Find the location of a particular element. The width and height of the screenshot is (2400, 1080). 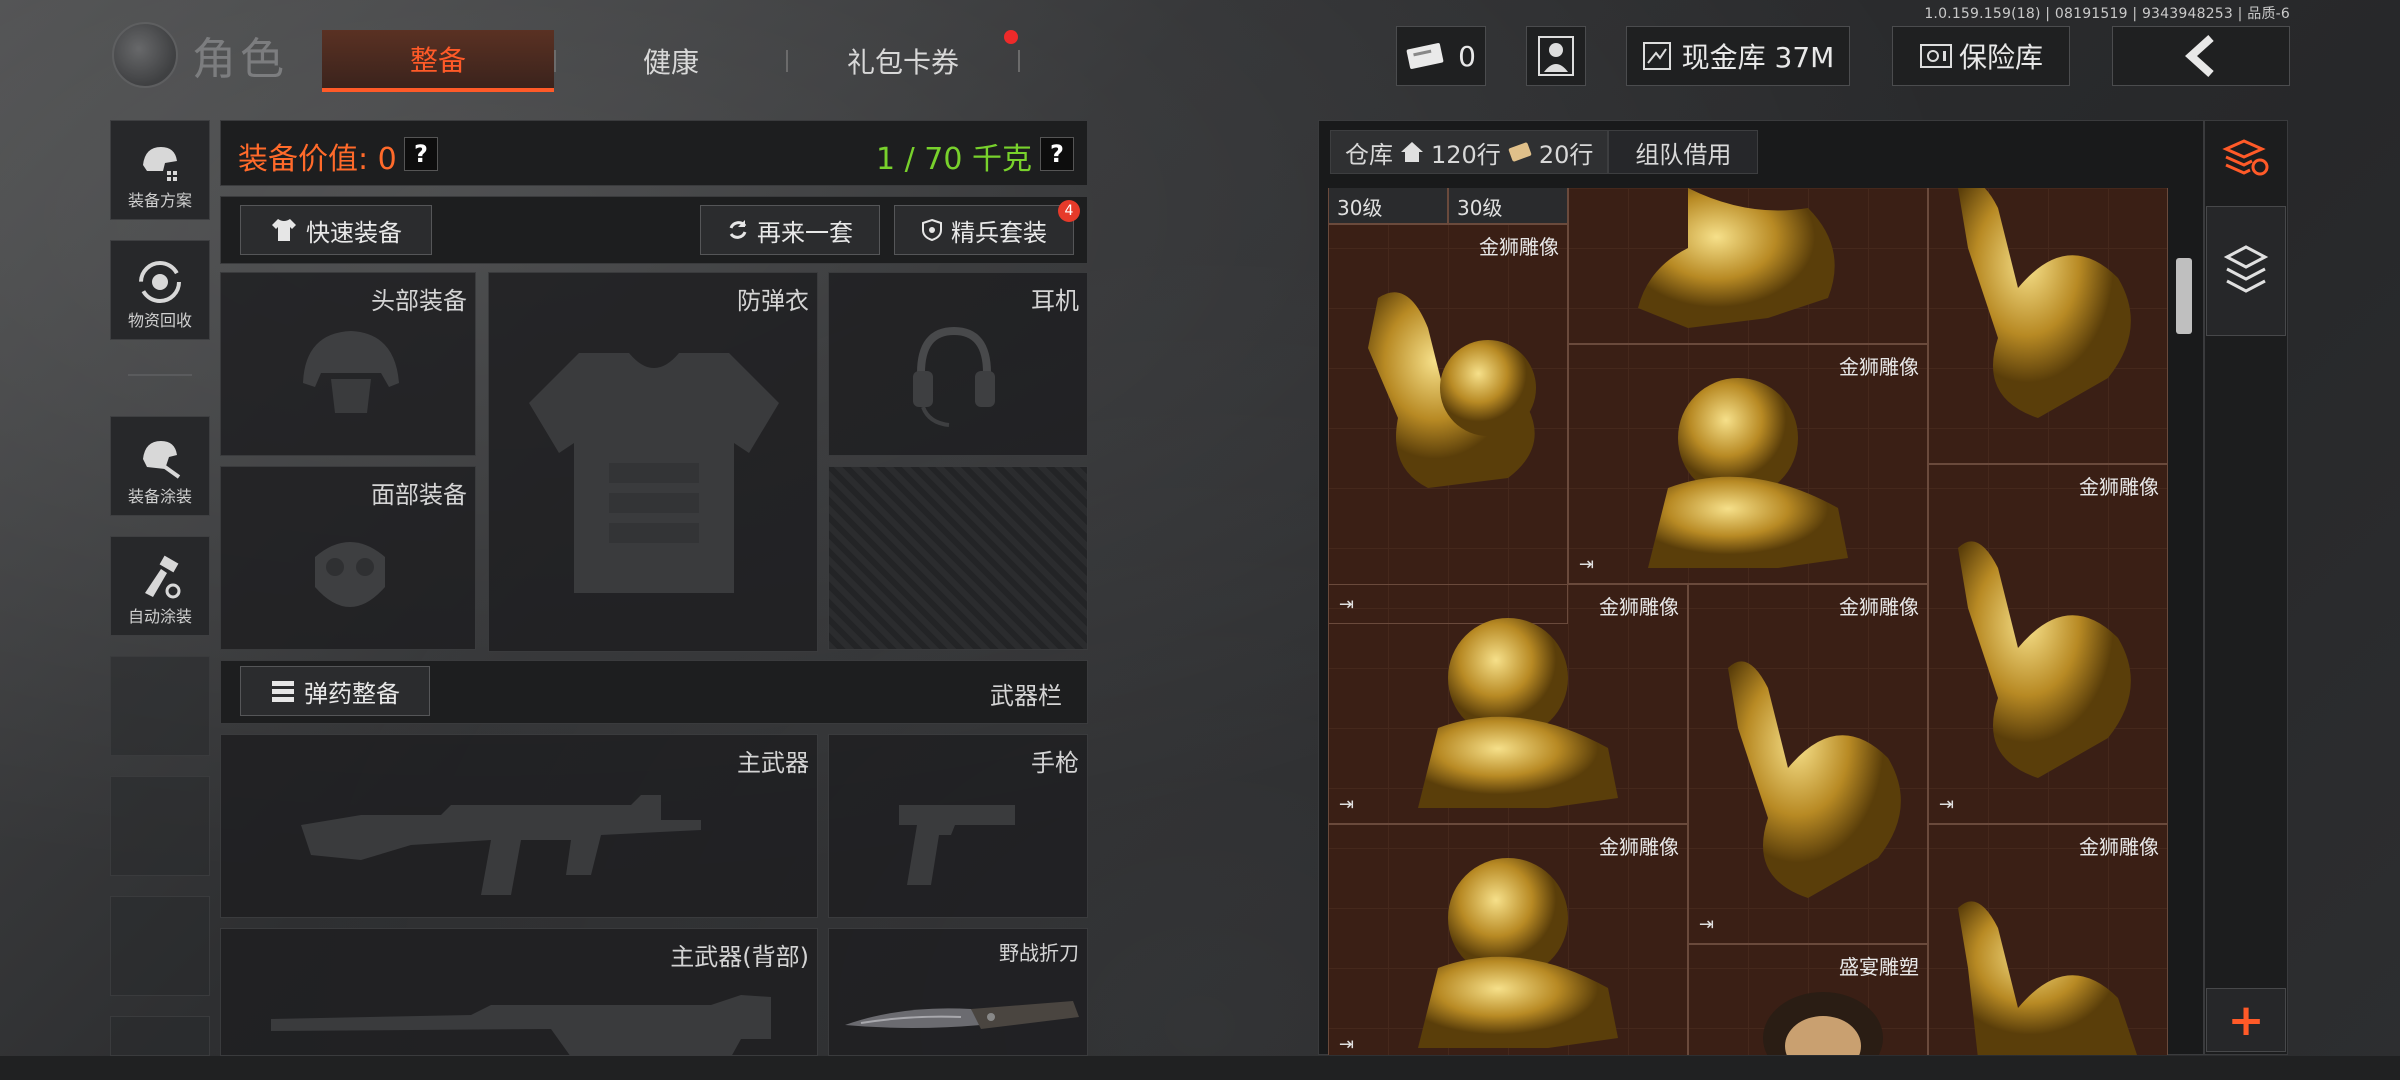

warehouse-scrollbar is located at coordinates (2184, 296).